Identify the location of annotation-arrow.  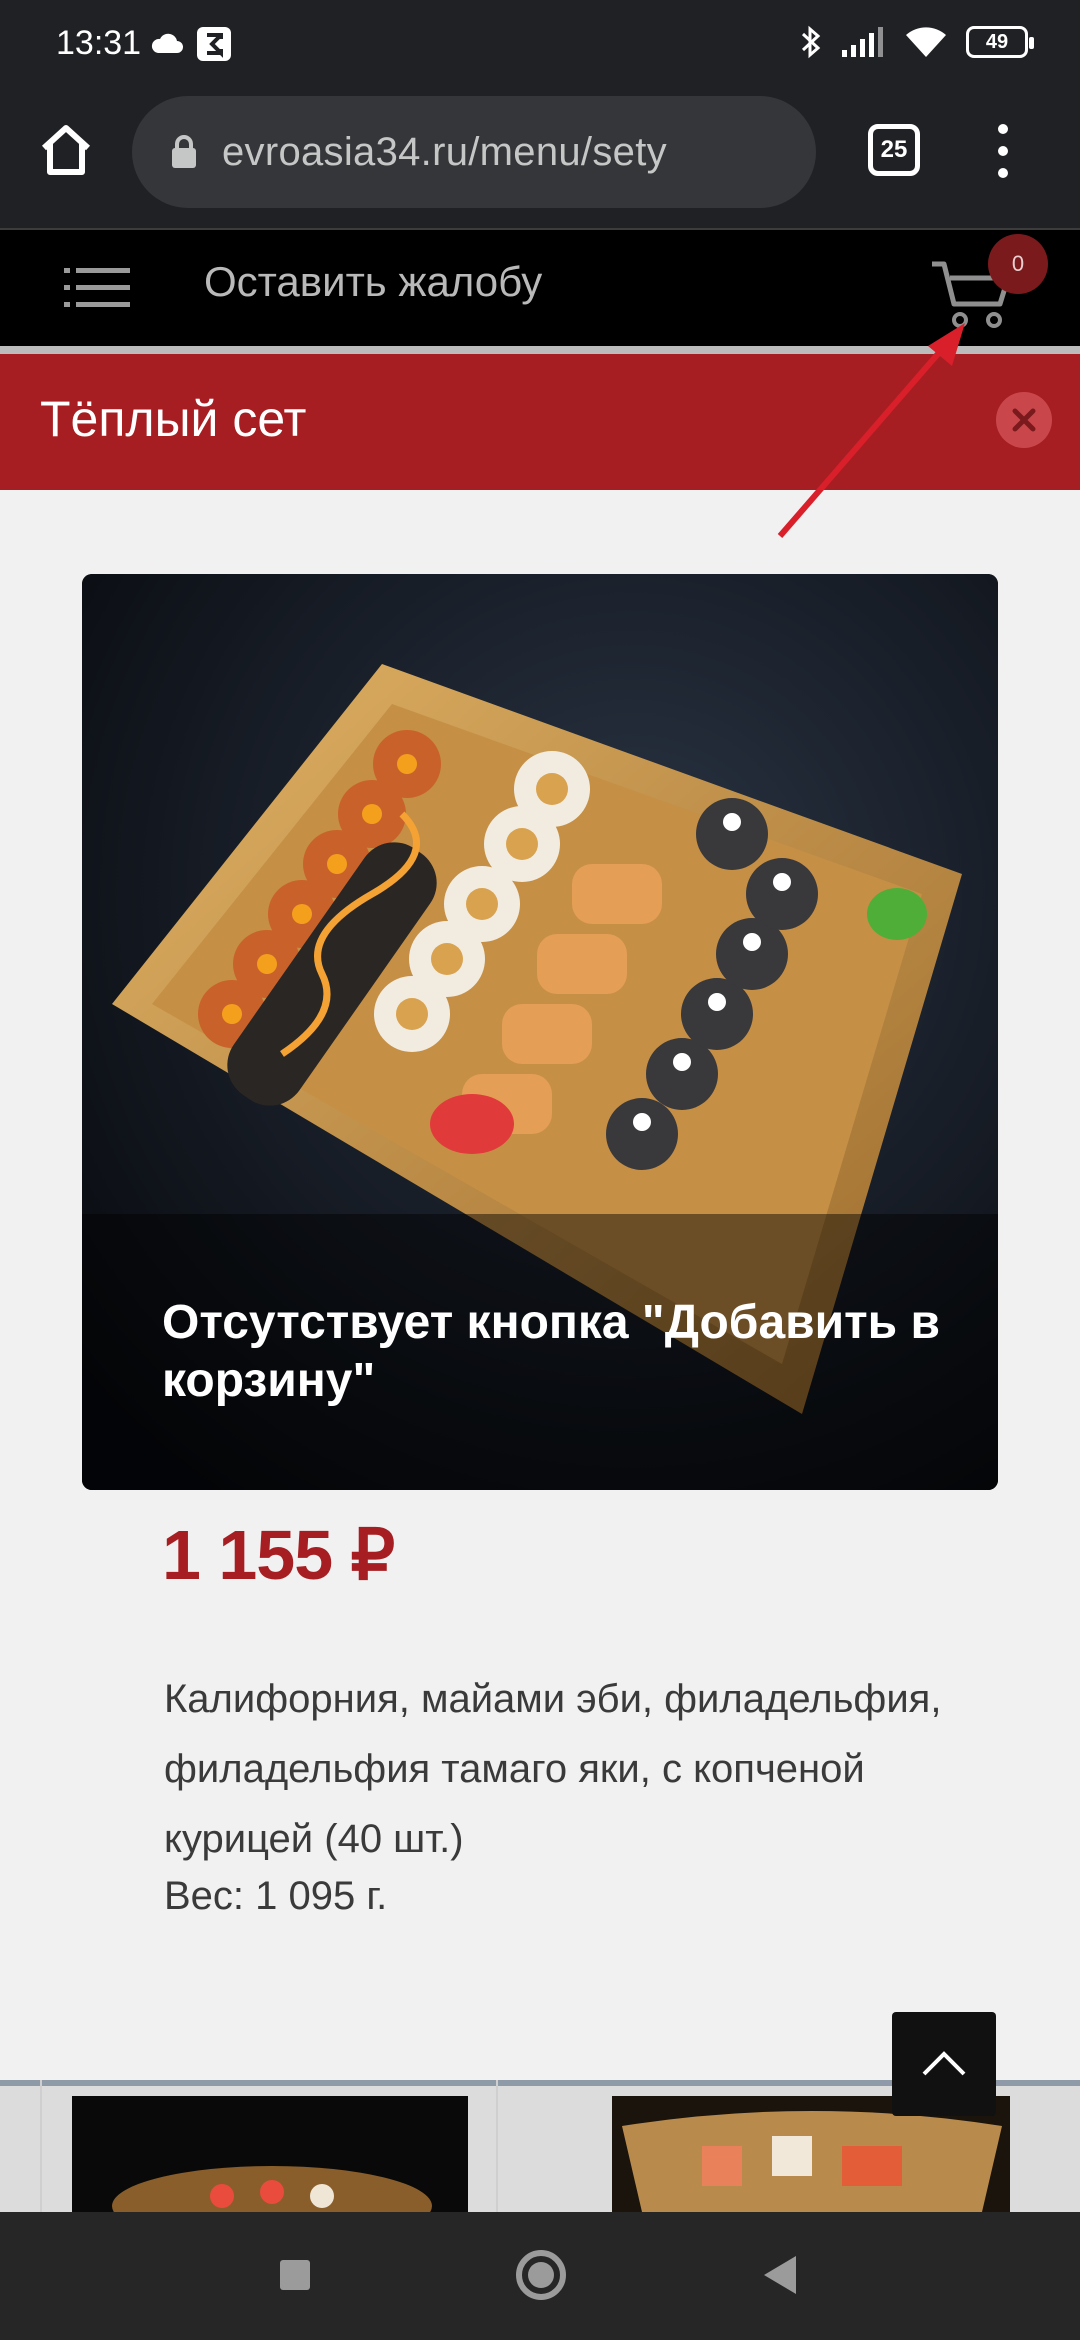
(871, 430).